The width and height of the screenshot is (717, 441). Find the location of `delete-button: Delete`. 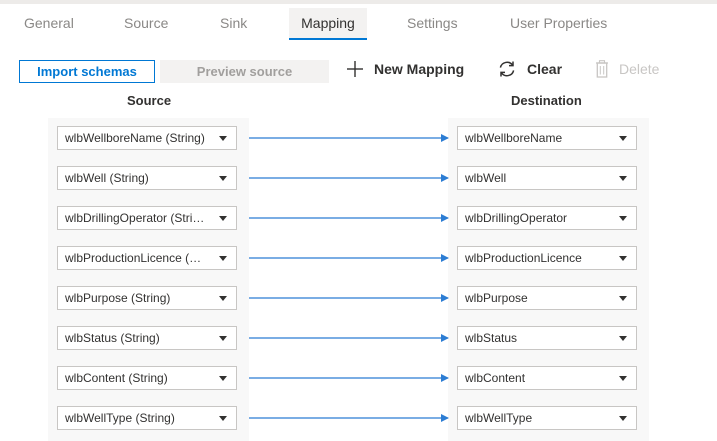

delete-button: Delete is located at coordinates (627, 69).